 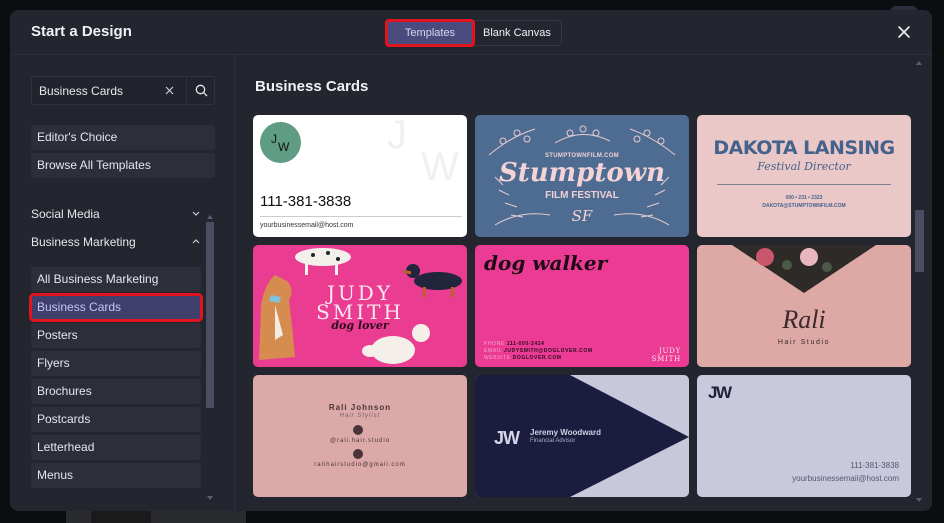 What do you see at coordinates (116, 279) in the screenshot?
I see `sidebar-item-all-business-marketing: All Business Marketing` at bounding box center [116, 279].